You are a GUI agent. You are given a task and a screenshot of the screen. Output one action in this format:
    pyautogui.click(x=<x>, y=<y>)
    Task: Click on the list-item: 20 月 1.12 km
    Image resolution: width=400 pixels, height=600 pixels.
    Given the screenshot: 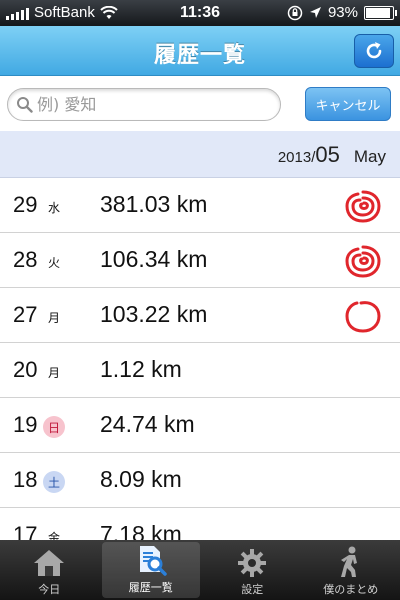 What is the action you would take?
    pyautogui.click(x=200, y=370)
    